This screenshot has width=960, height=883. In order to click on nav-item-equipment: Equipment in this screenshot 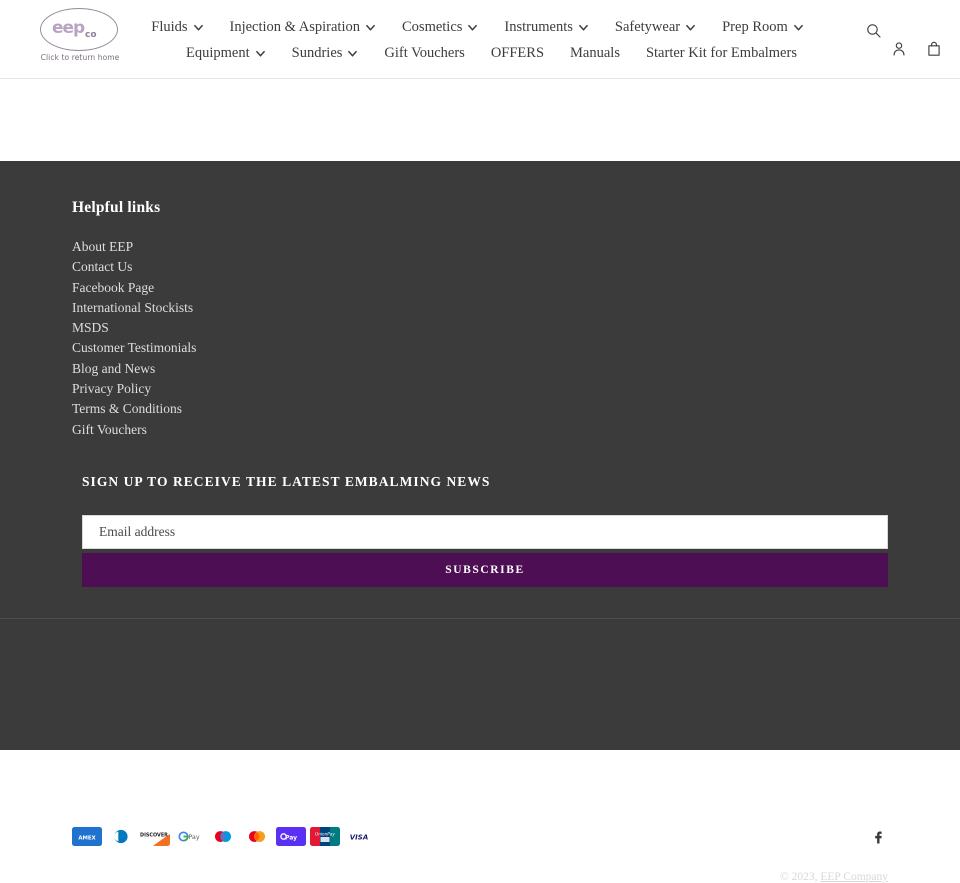, I will do `click(226, 53)`.